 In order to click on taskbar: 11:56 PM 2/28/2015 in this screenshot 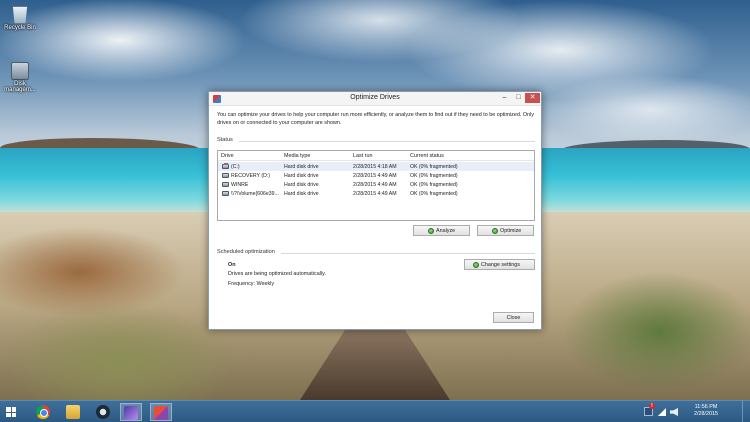, I will do `click(375, 411)`.